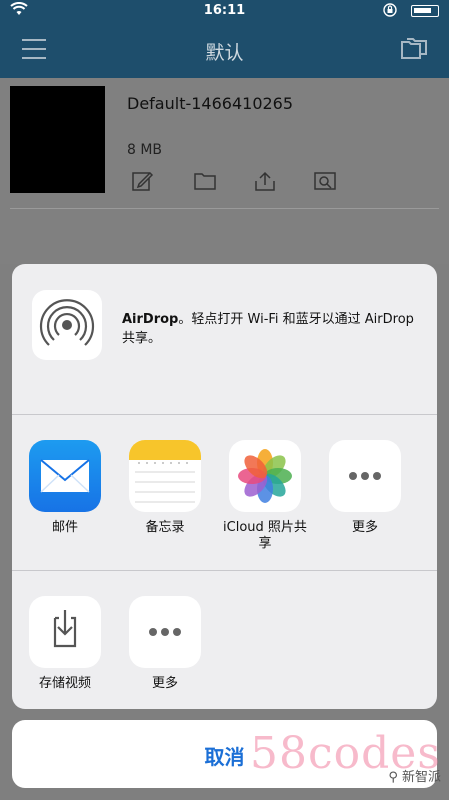 The width and height of the screenshot is (449, 800). I want to click on share-app-mail: 邮件, so click(65, 488).